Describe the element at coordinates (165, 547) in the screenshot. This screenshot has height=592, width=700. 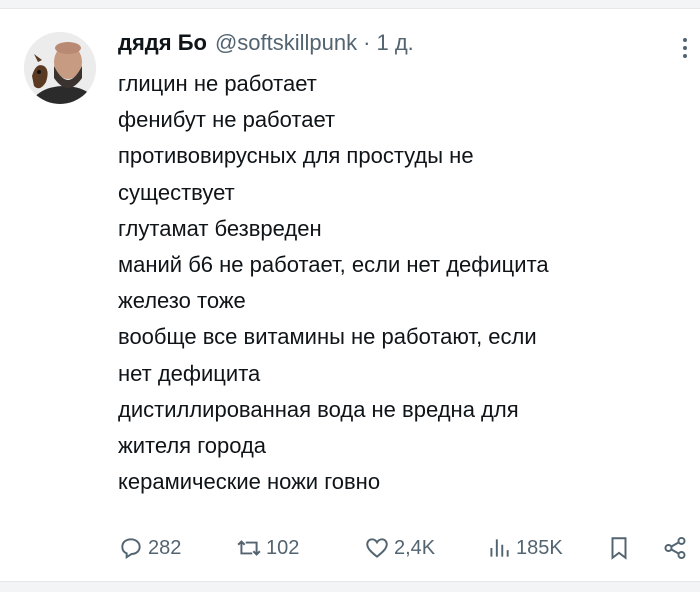
I see `reply-count: 282` at that location.